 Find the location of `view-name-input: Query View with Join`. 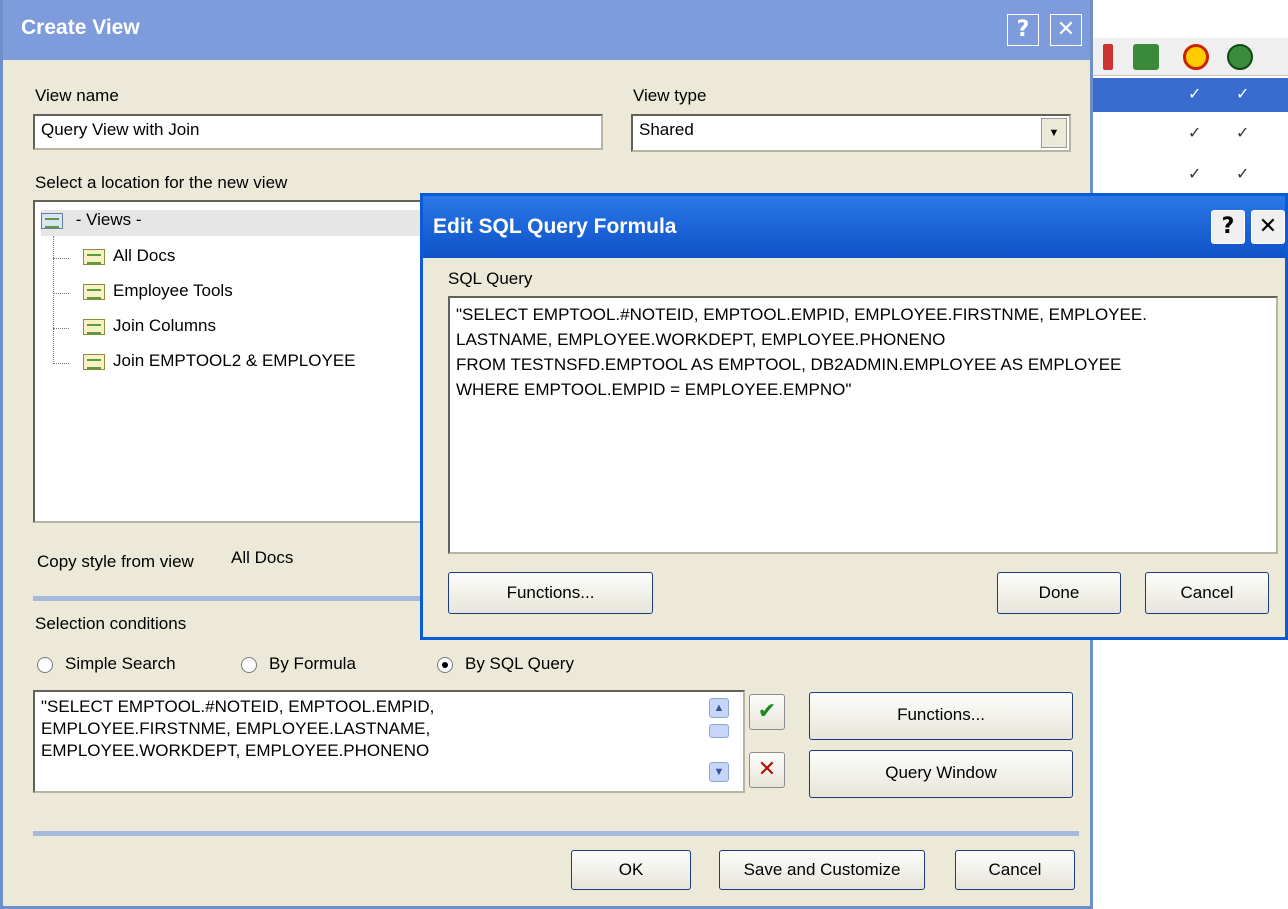

view-name-input: Query View with Join is located at coordinates (318, 132).